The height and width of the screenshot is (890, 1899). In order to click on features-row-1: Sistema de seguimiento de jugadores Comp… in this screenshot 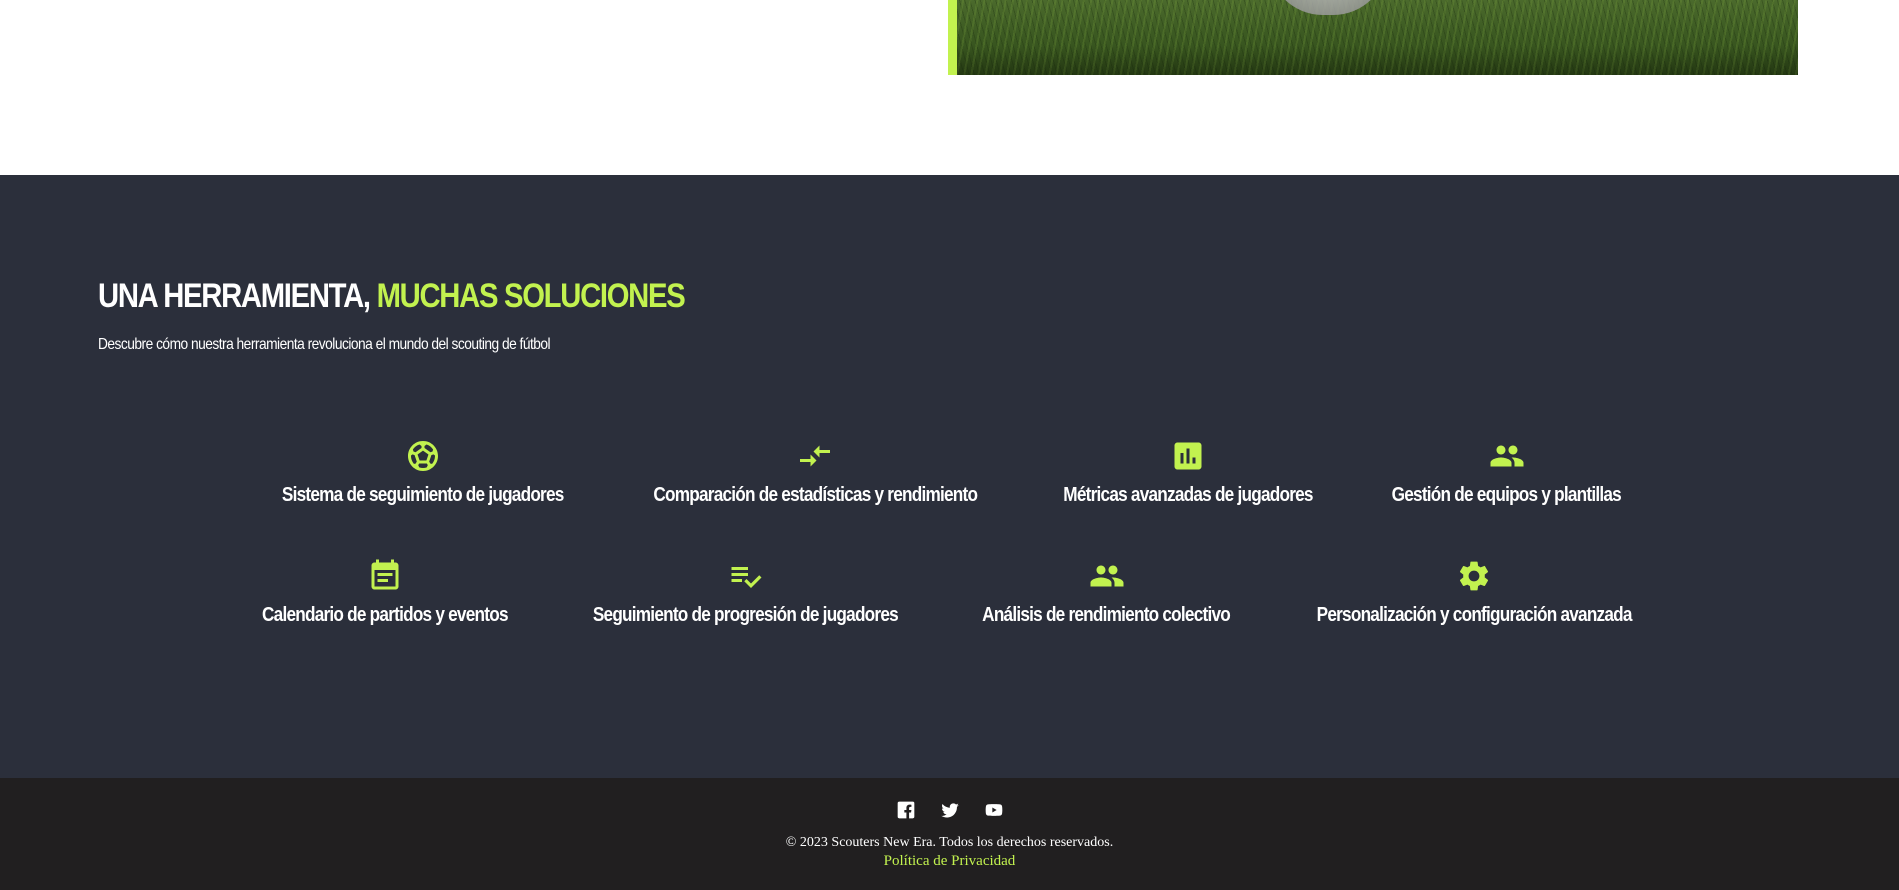, I will do `click(949, 472)`.